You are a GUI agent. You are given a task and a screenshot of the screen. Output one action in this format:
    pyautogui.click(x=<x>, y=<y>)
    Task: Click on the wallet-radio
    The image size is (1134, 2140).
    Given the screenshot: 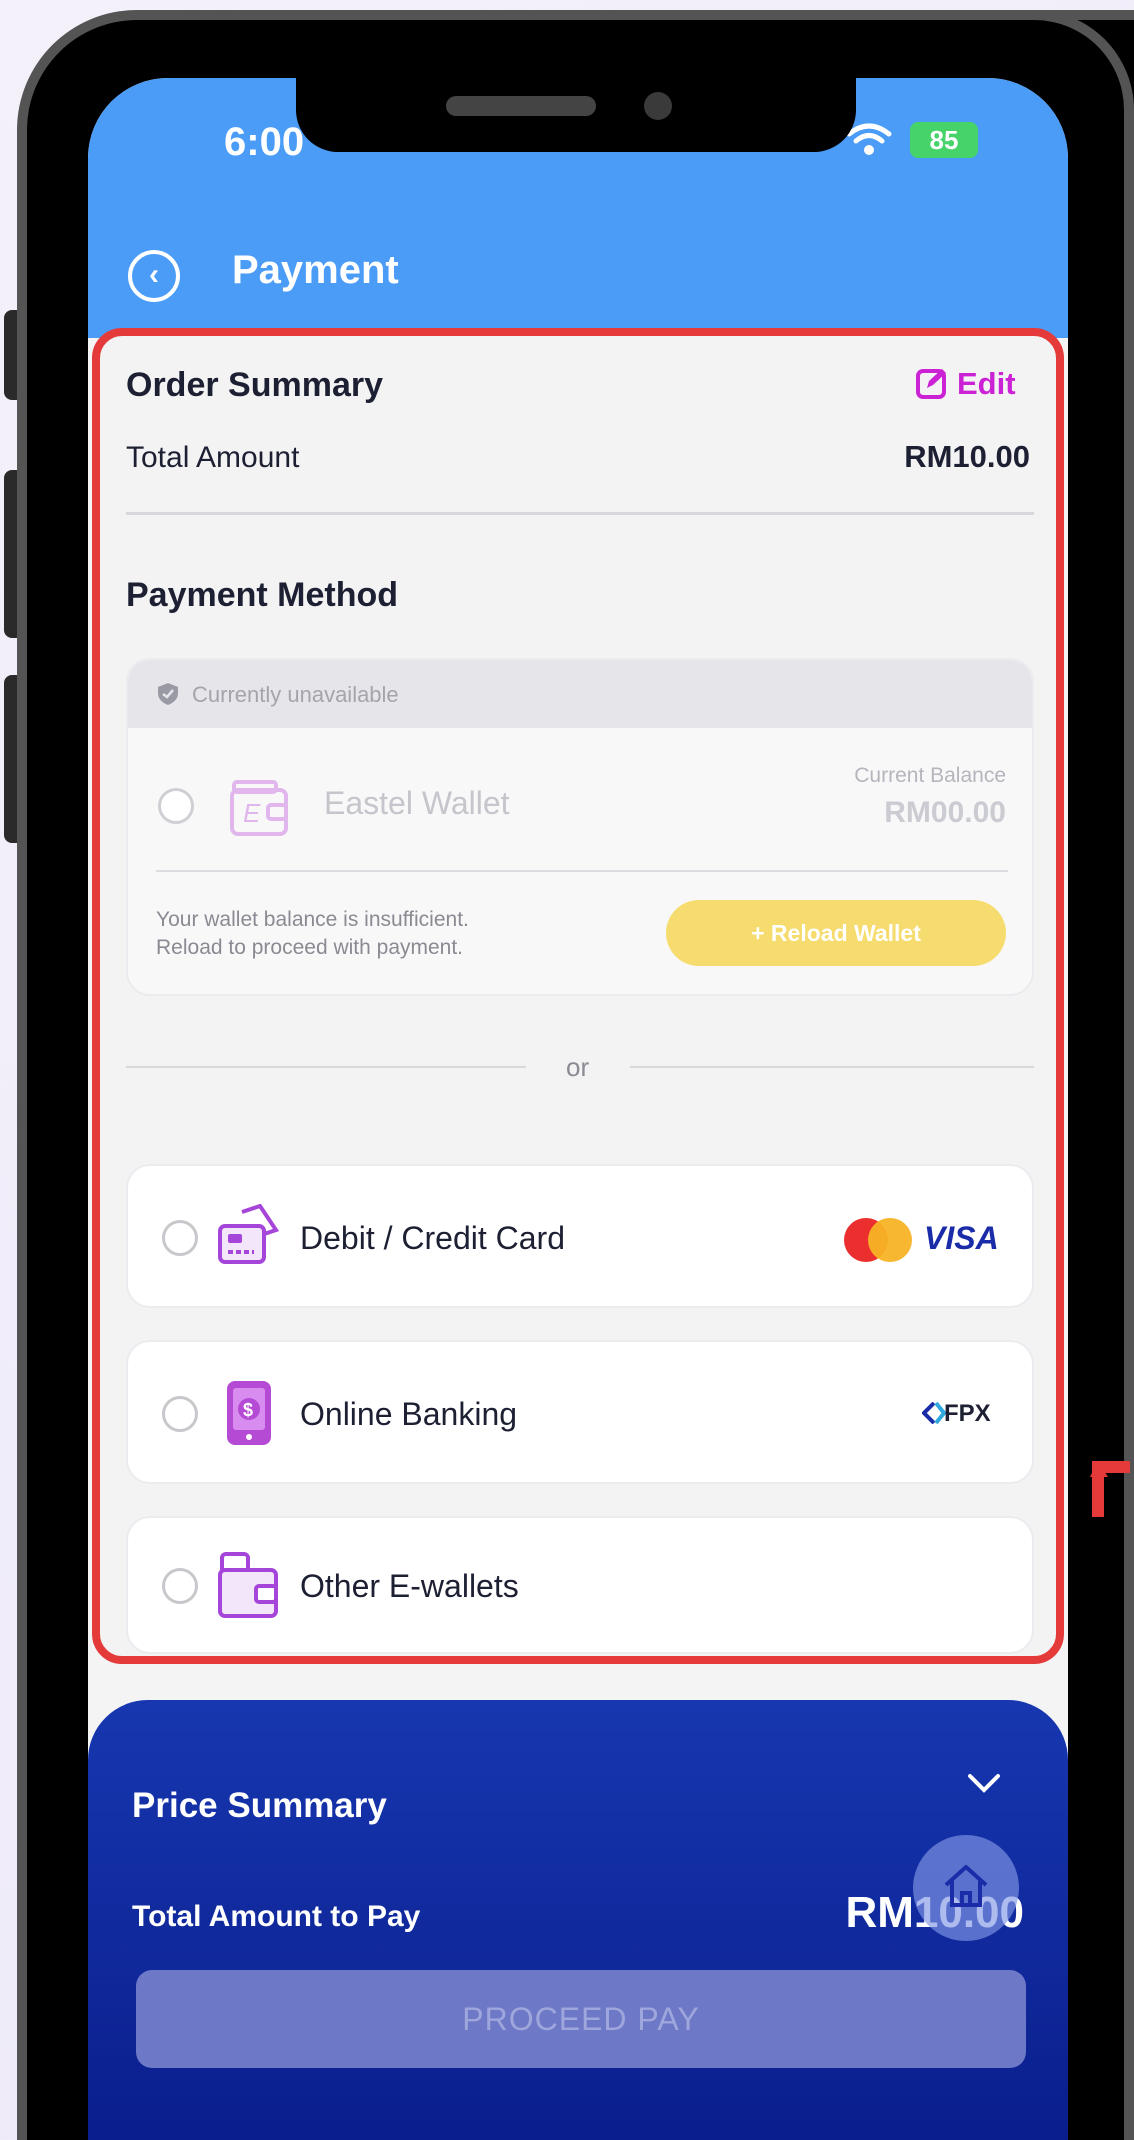 What is the action you would take?
    pyautogui.click(x=176, y=806)
    